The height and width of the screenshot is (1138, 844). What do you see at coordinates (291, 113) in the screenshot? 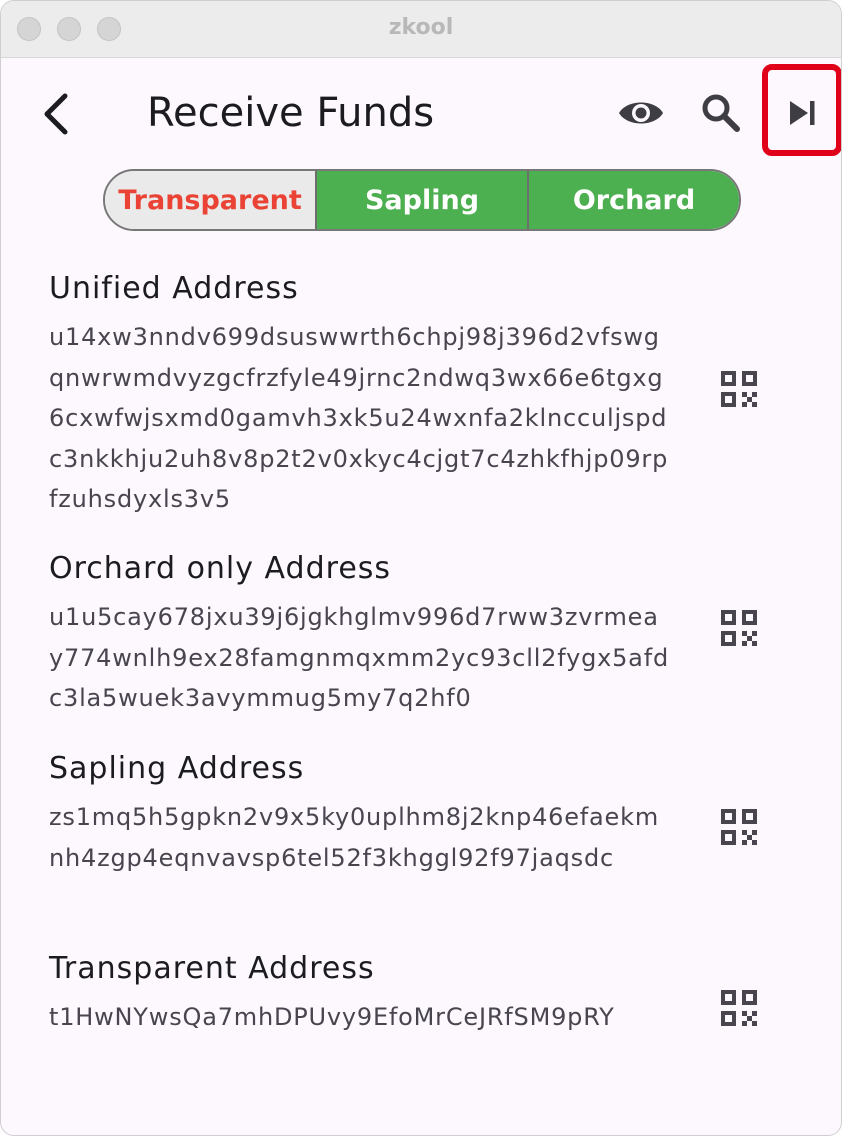
I see `page-title: Receive Funds` at bounding box center [291, 113].